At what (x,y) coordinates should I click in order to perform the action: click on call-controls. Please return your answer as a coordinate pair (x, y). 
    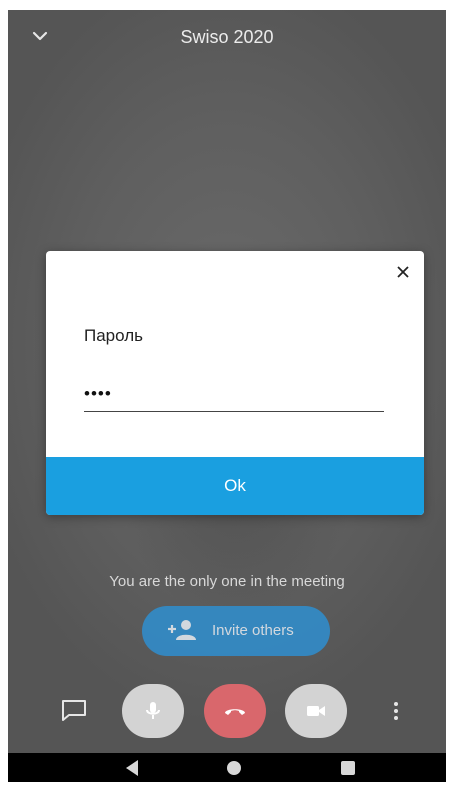
    Looking at the image, I should click on (227, 710).